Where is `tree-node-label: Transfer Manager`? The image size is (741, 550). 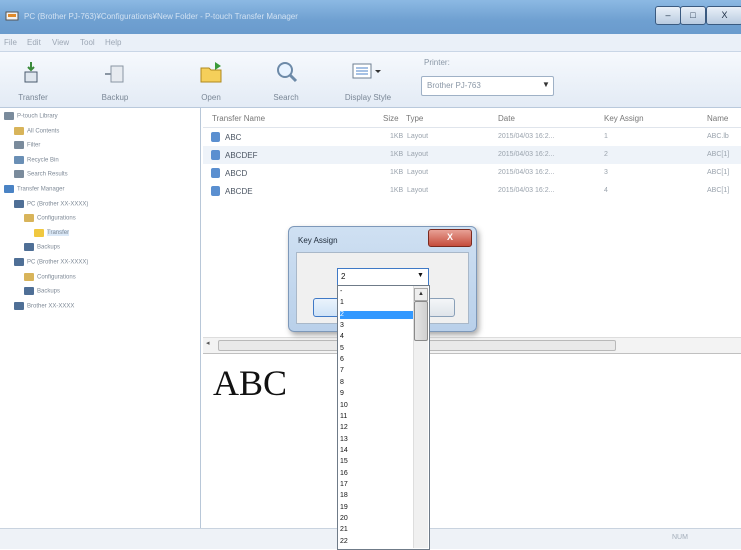
tree-node-label: Transfer Manager is located at coordinates (41, 189).